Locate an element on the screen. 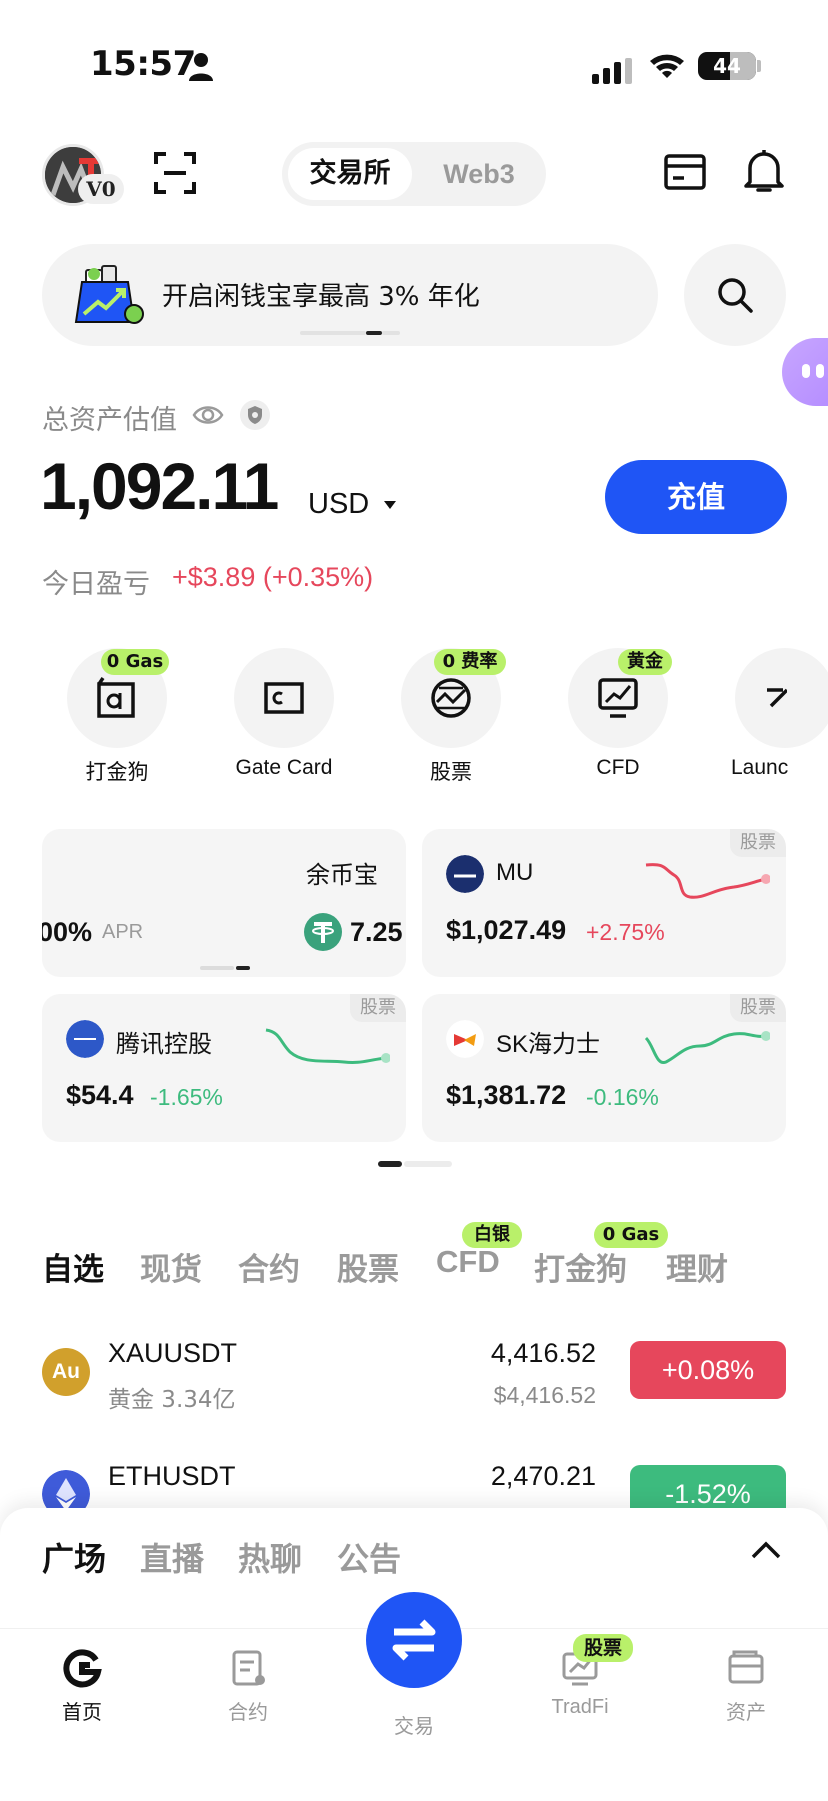  tile-change: +2.75% is located at coordinates (625, 932).